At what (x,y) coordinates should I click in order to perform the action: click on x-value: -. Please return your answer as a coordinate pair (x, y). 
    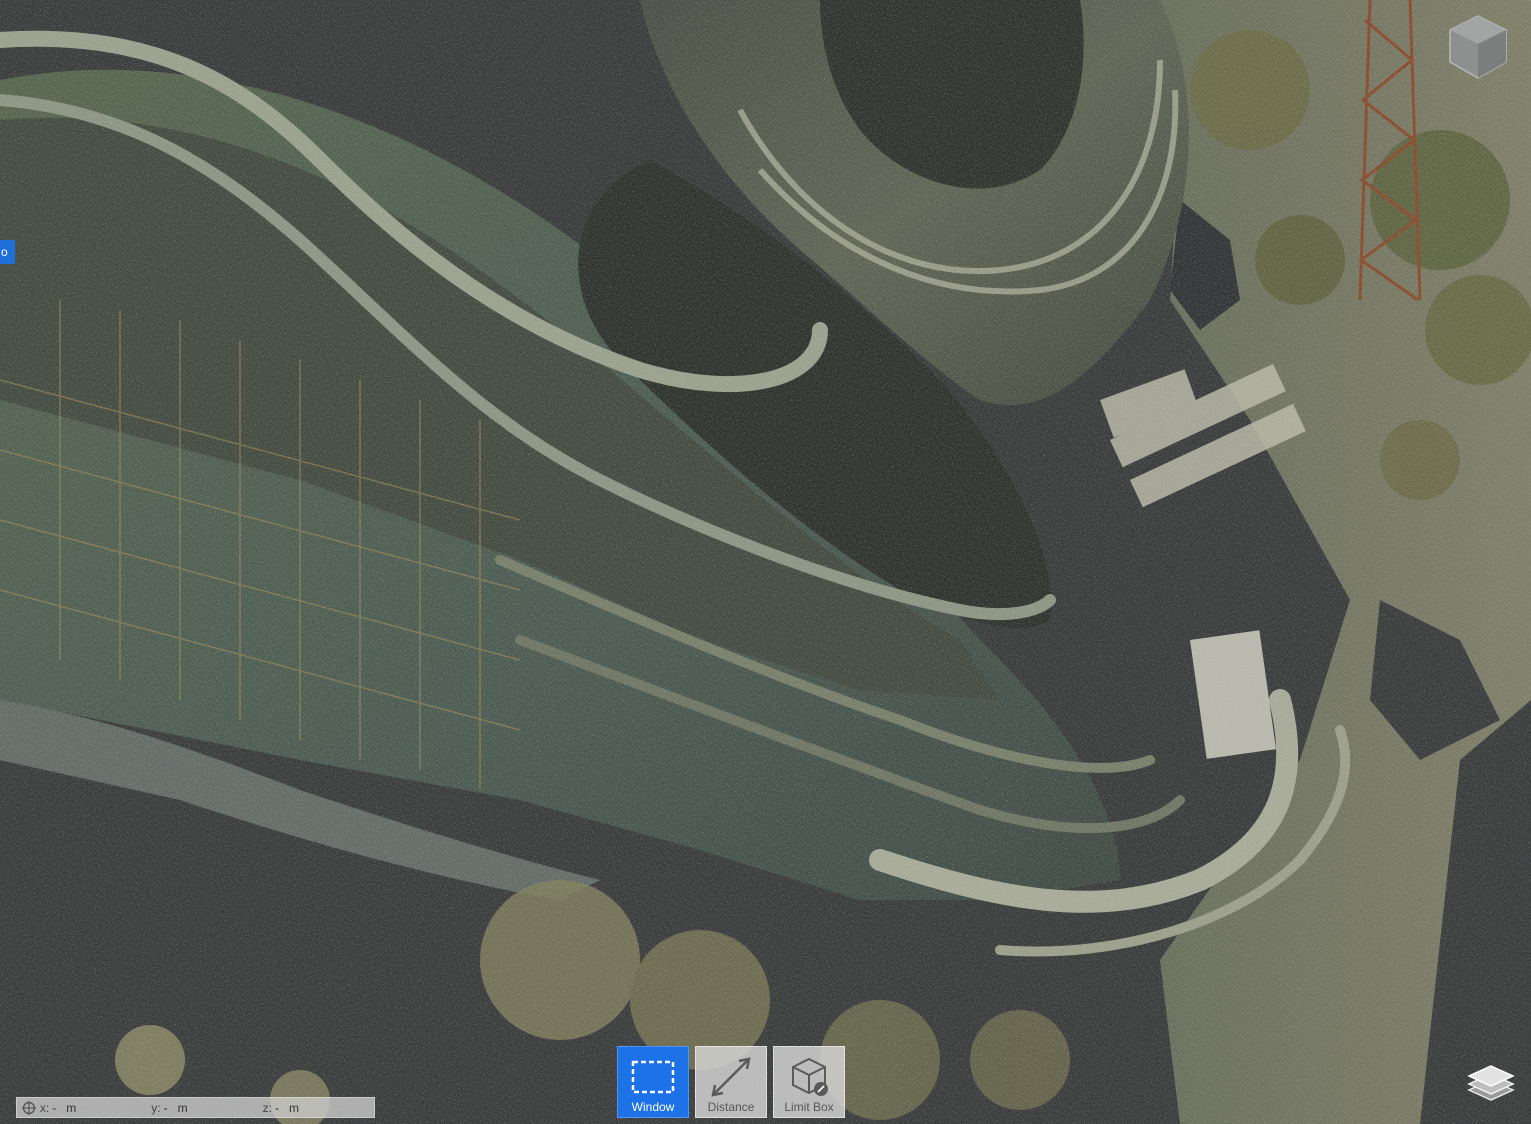
    Looking at the image, I should click on (54, 1107).